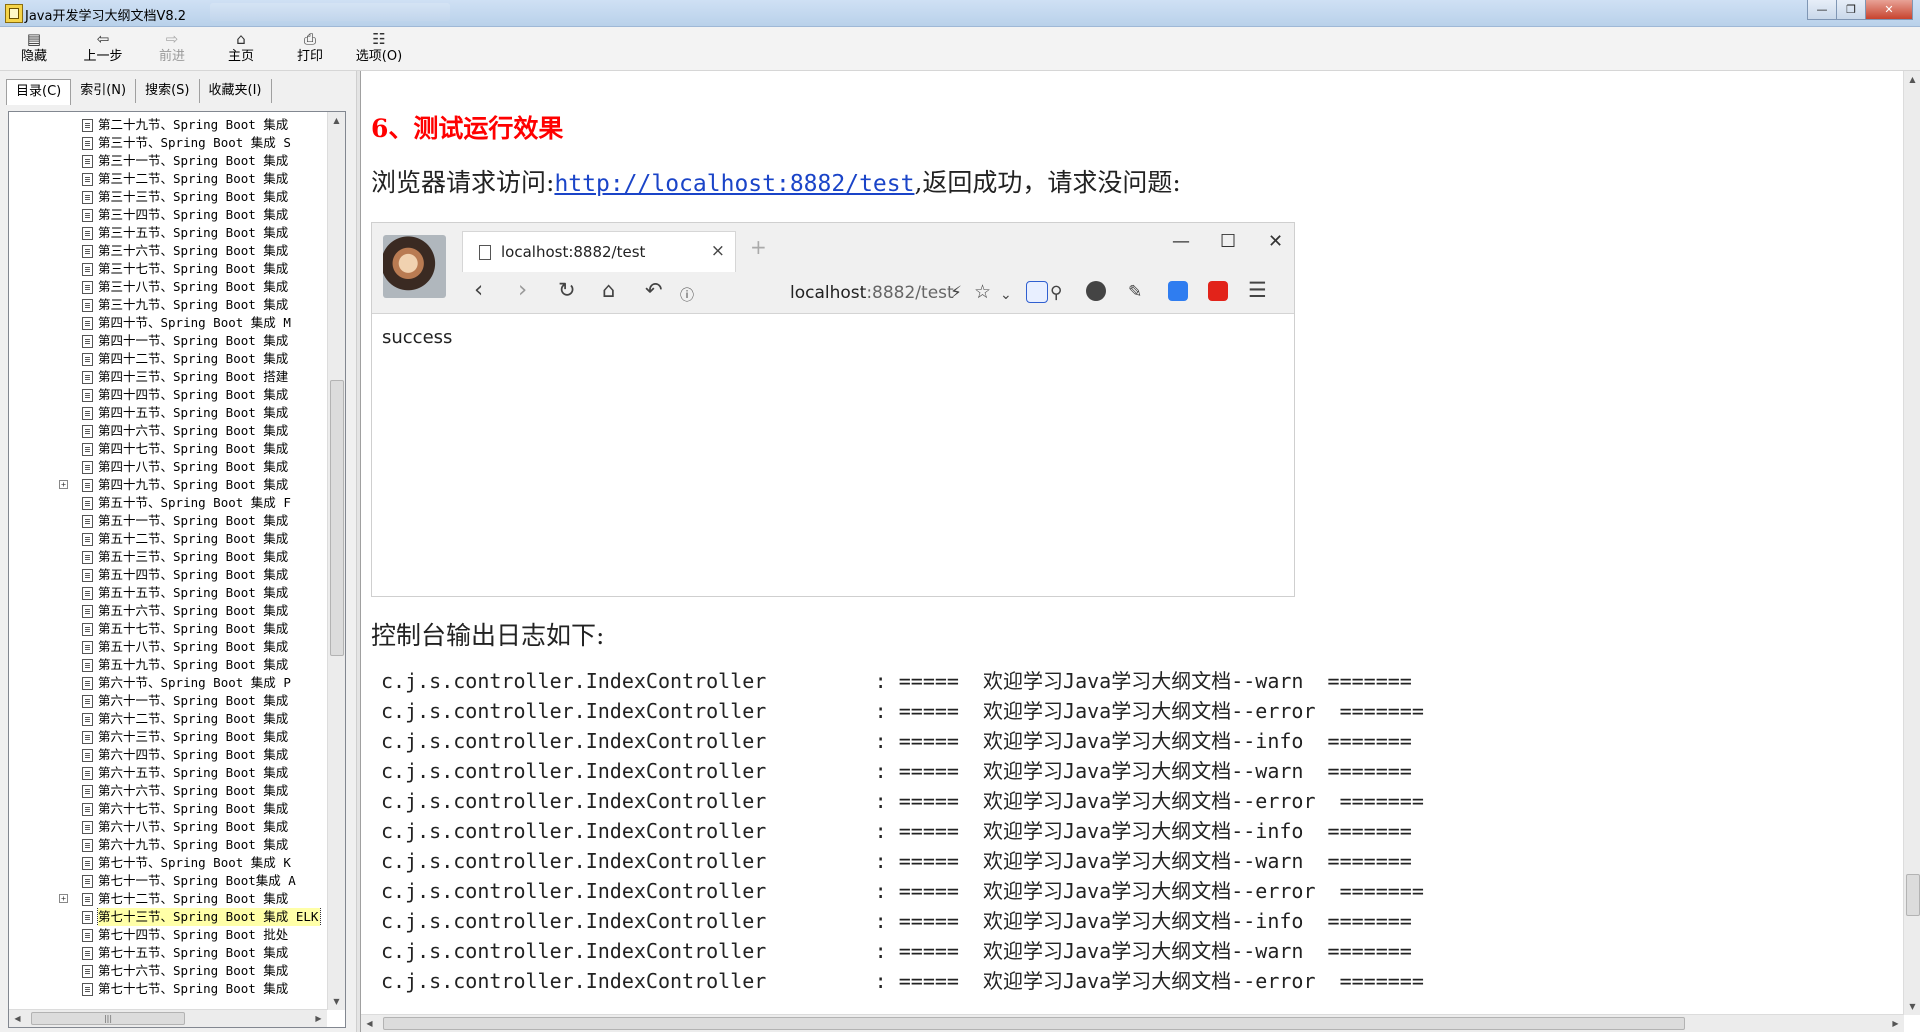 Image resolution: width=1920 pixels, height=1032 pixels. What do you see at coordinates (1895, 1023) in the screenshot?
I see `content-scroll-right-icon: ▶` at bounding box center [1895, 1023].